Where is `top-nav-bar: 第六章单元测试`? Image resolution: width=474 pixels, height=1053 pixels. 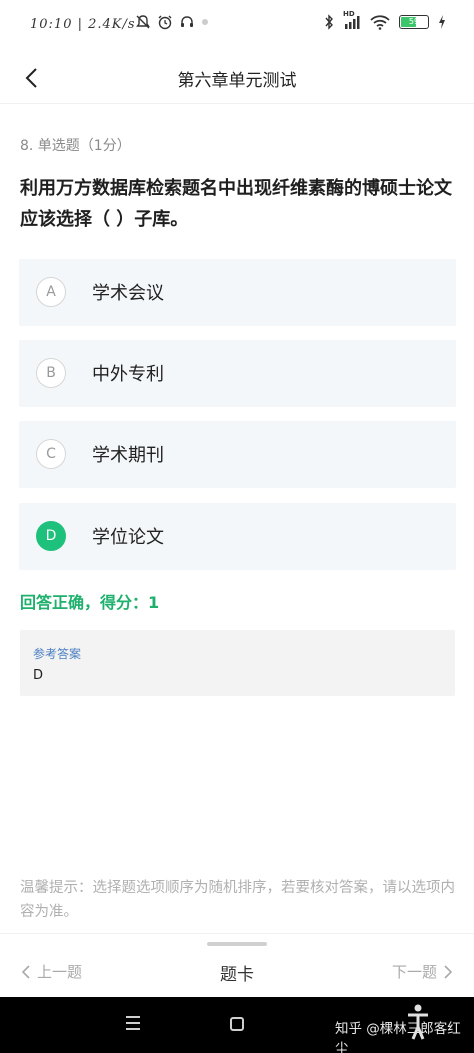
top-nav-bar: 第六章单元测试 is located at coordinates (237, 78).